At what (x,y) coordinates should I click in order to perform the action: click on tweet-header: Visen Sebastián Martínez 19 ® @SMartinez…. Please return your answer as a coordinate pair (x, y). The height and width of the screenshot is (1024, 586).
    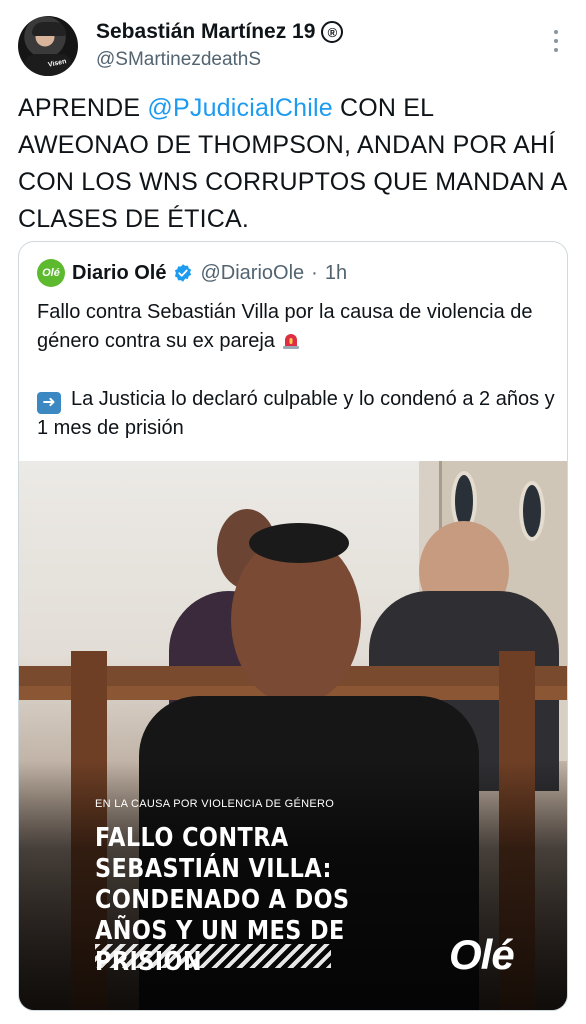
    Looking at the image, I should click on (293, 48).